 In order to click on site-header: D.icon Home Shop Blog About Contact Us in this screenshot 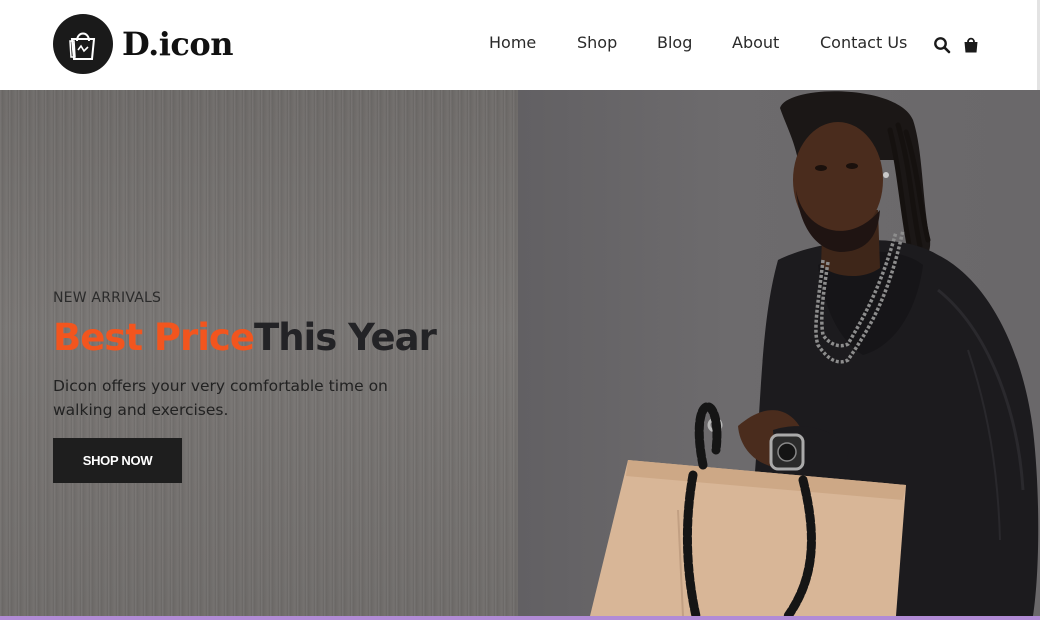, I will do `click(520, 45)`.